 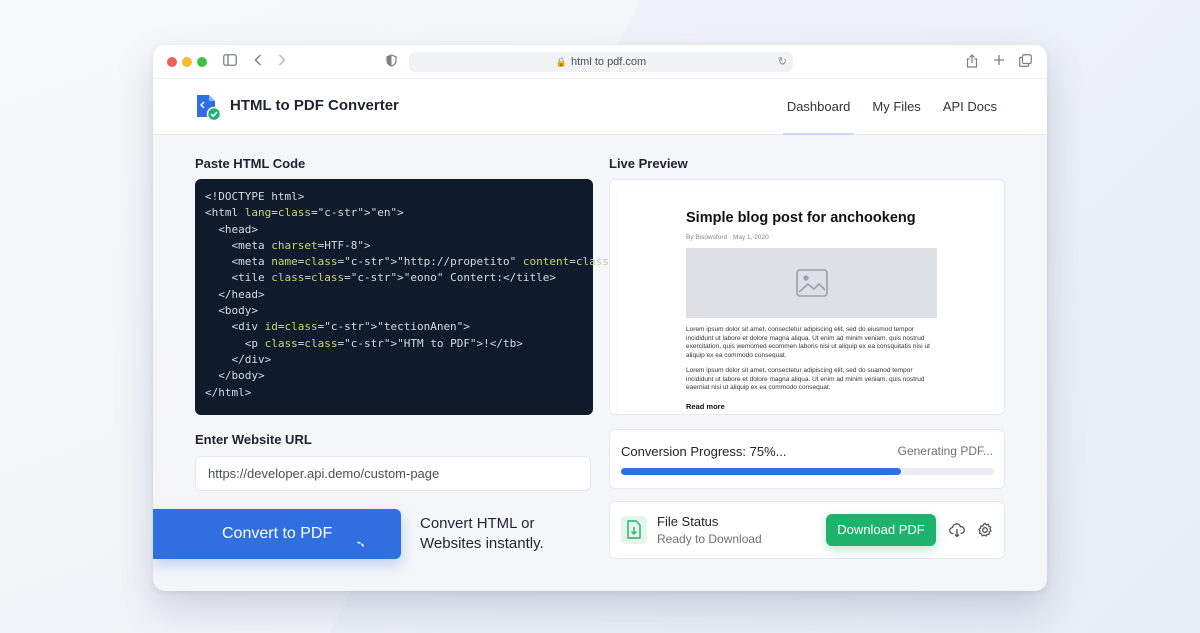 What do you see at coordinates (999, 62) in the screenshot?
I see `plus-icon` at bounding box center [999, 62].